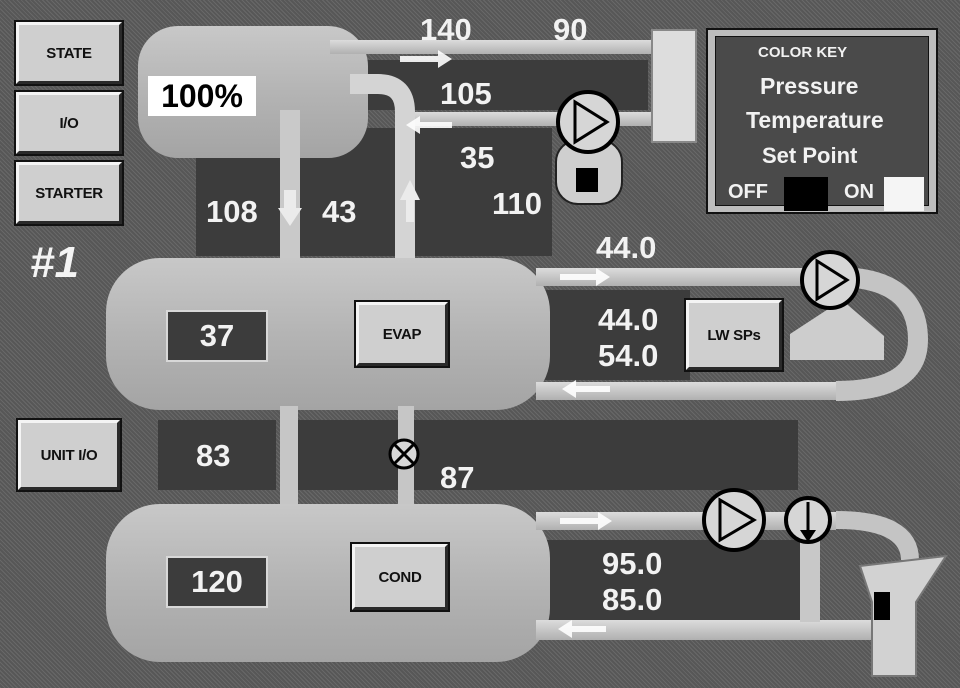  I want to click on color-key-temperature: Temperature, so click(815, 120).